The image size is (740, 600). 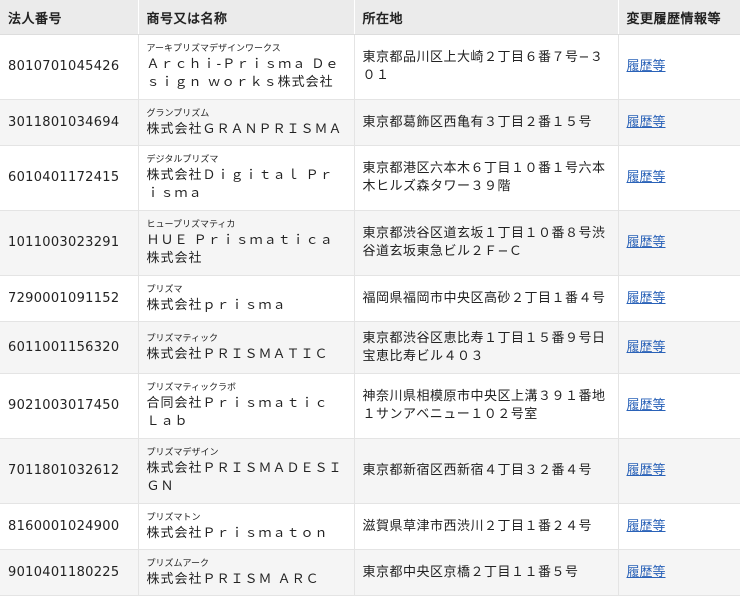 What do you see at coordinates (64, 122) in the screenshot?
I see `corp-no: 3011801034694` at bounding box center [64, 122].